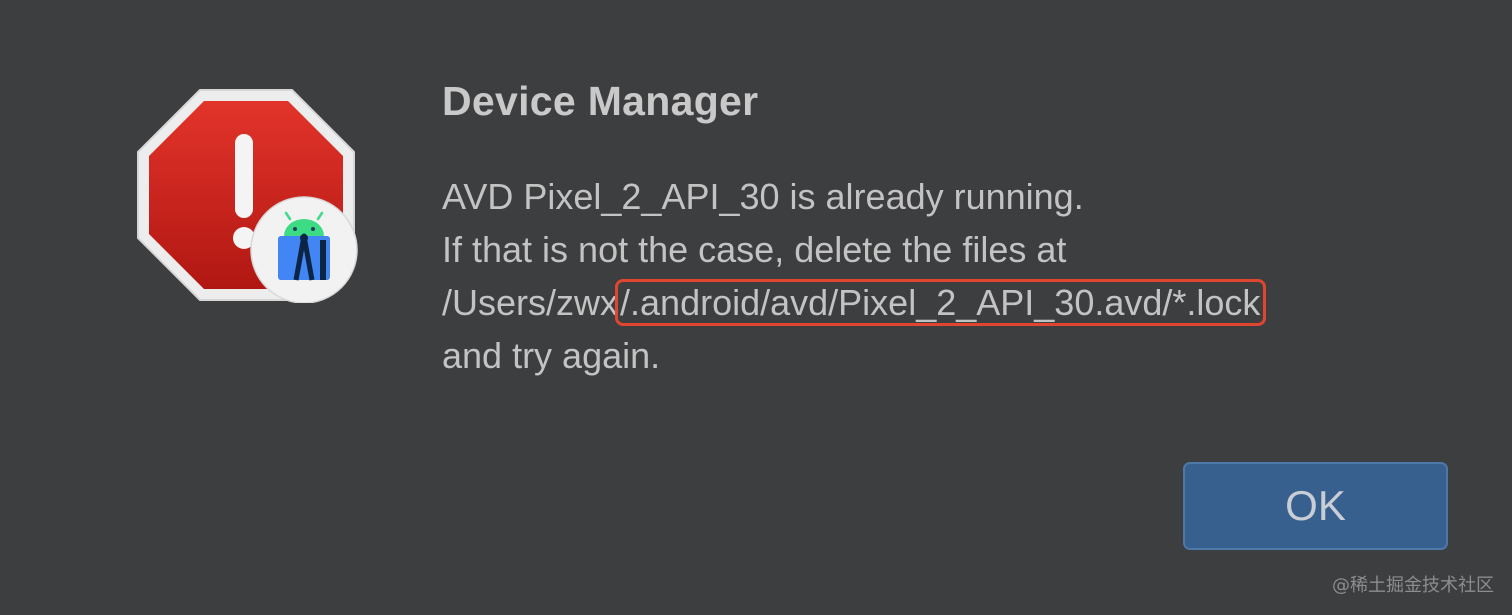 The image size is (1512, 615). Describe the element at coordinates (530, 302) in the screenshot. I see `path-prefix: /Users/zwx` at that location.